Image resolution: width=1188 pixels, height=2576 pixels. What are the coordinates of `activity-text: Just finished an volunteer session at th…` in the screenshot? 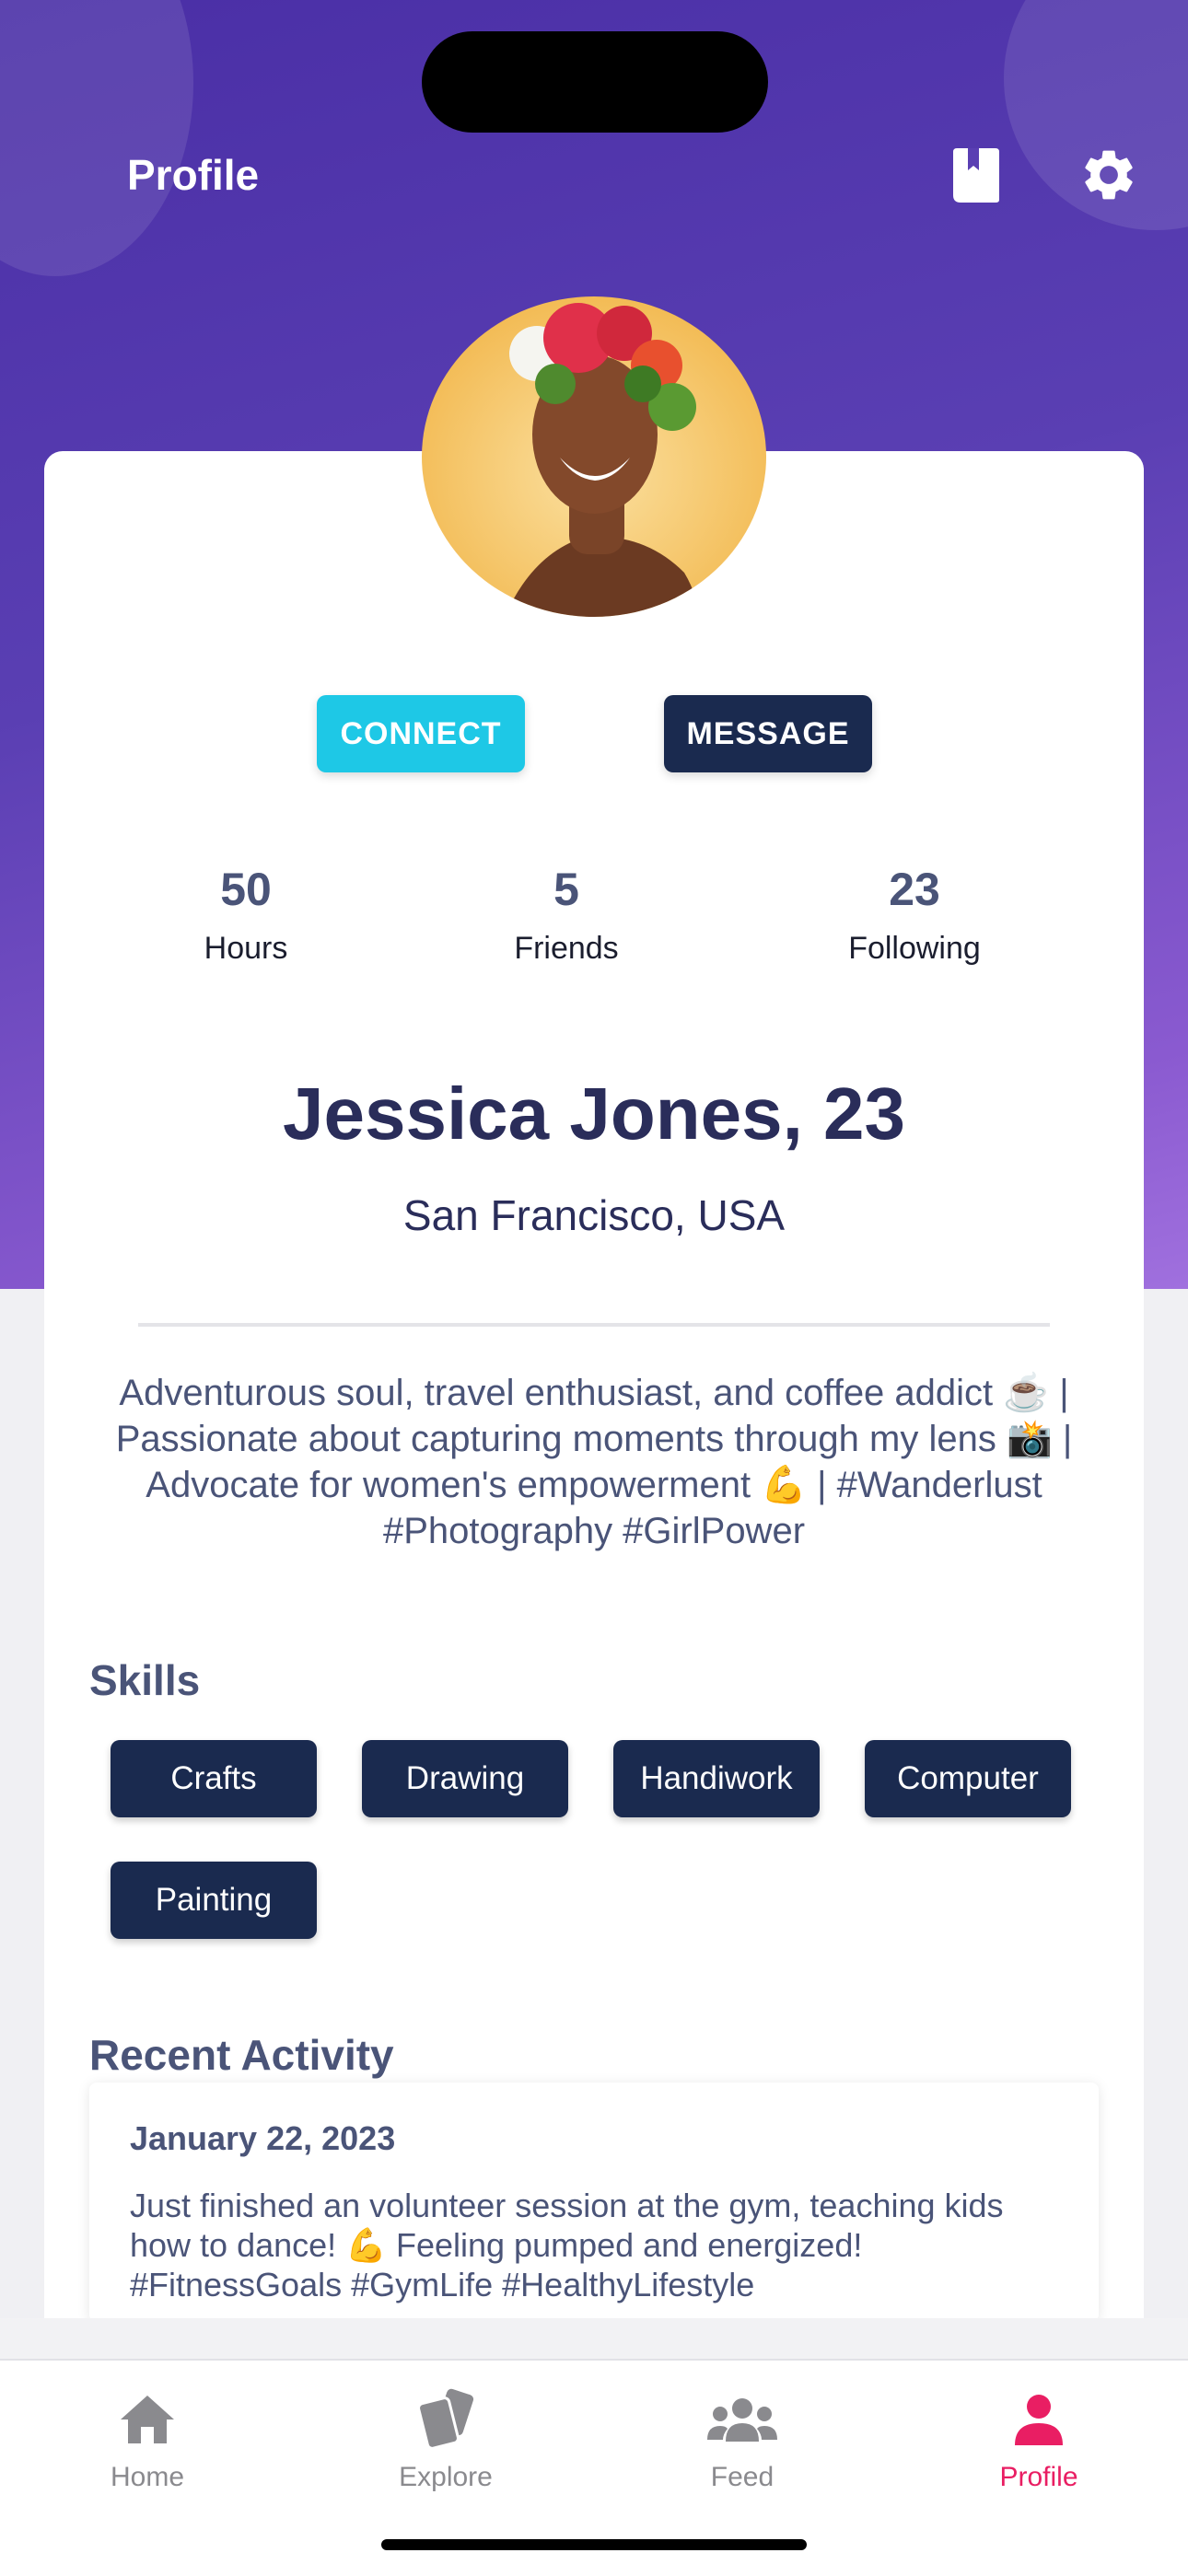 It's located at (567, 2245).